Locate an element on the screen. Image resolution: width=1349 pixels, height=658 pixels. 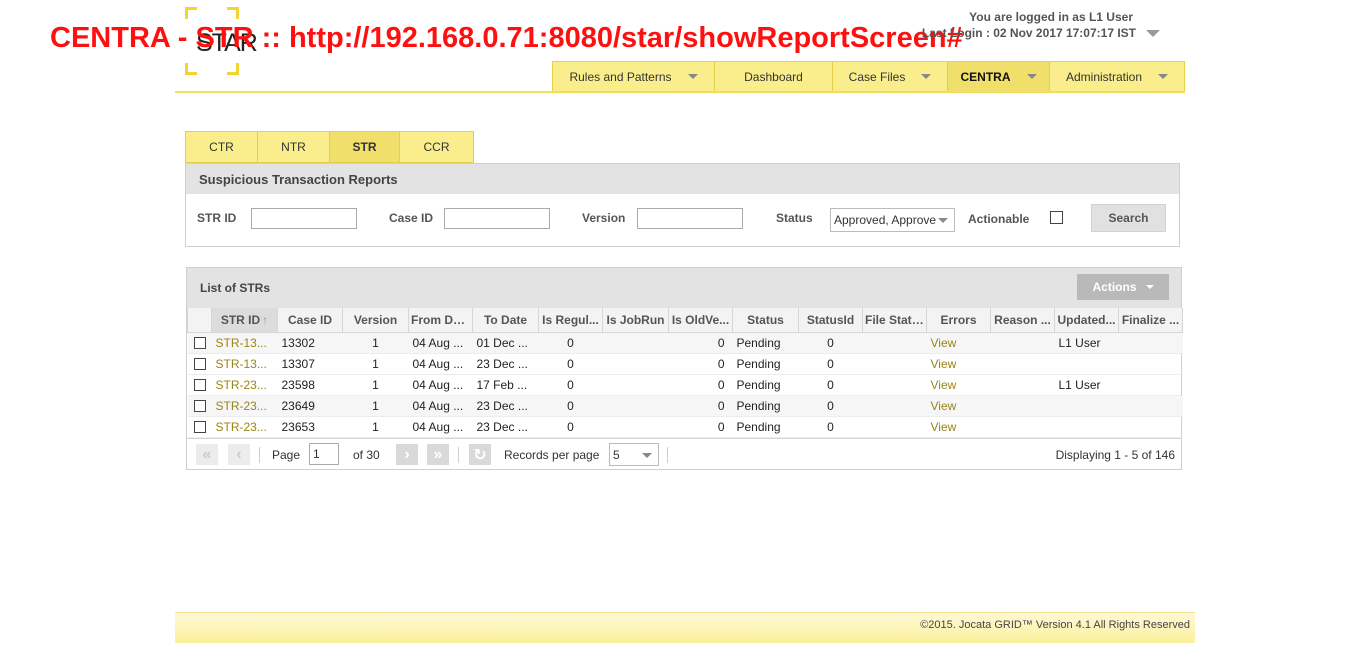
actionable-checkbox is located at coordinates (1056, 217).